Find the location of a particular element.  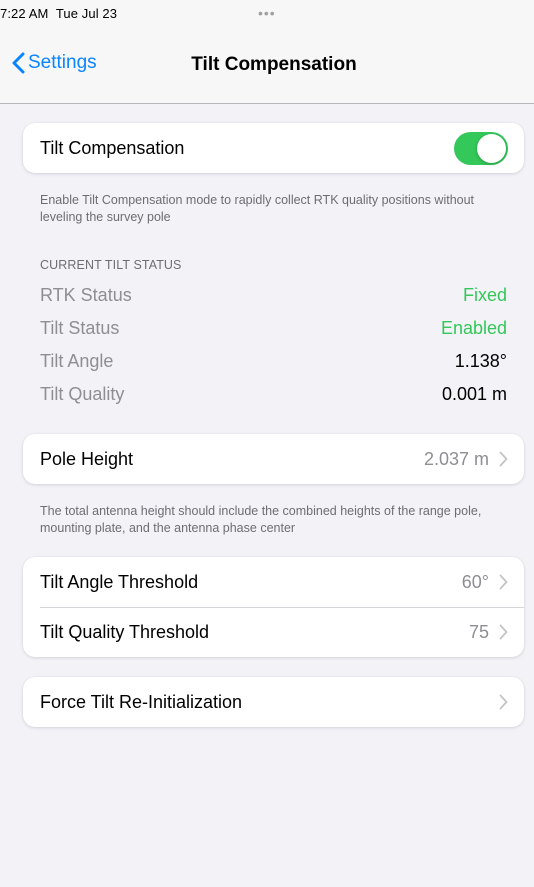

status-value: Fixed is located at coordinates (484, 294).